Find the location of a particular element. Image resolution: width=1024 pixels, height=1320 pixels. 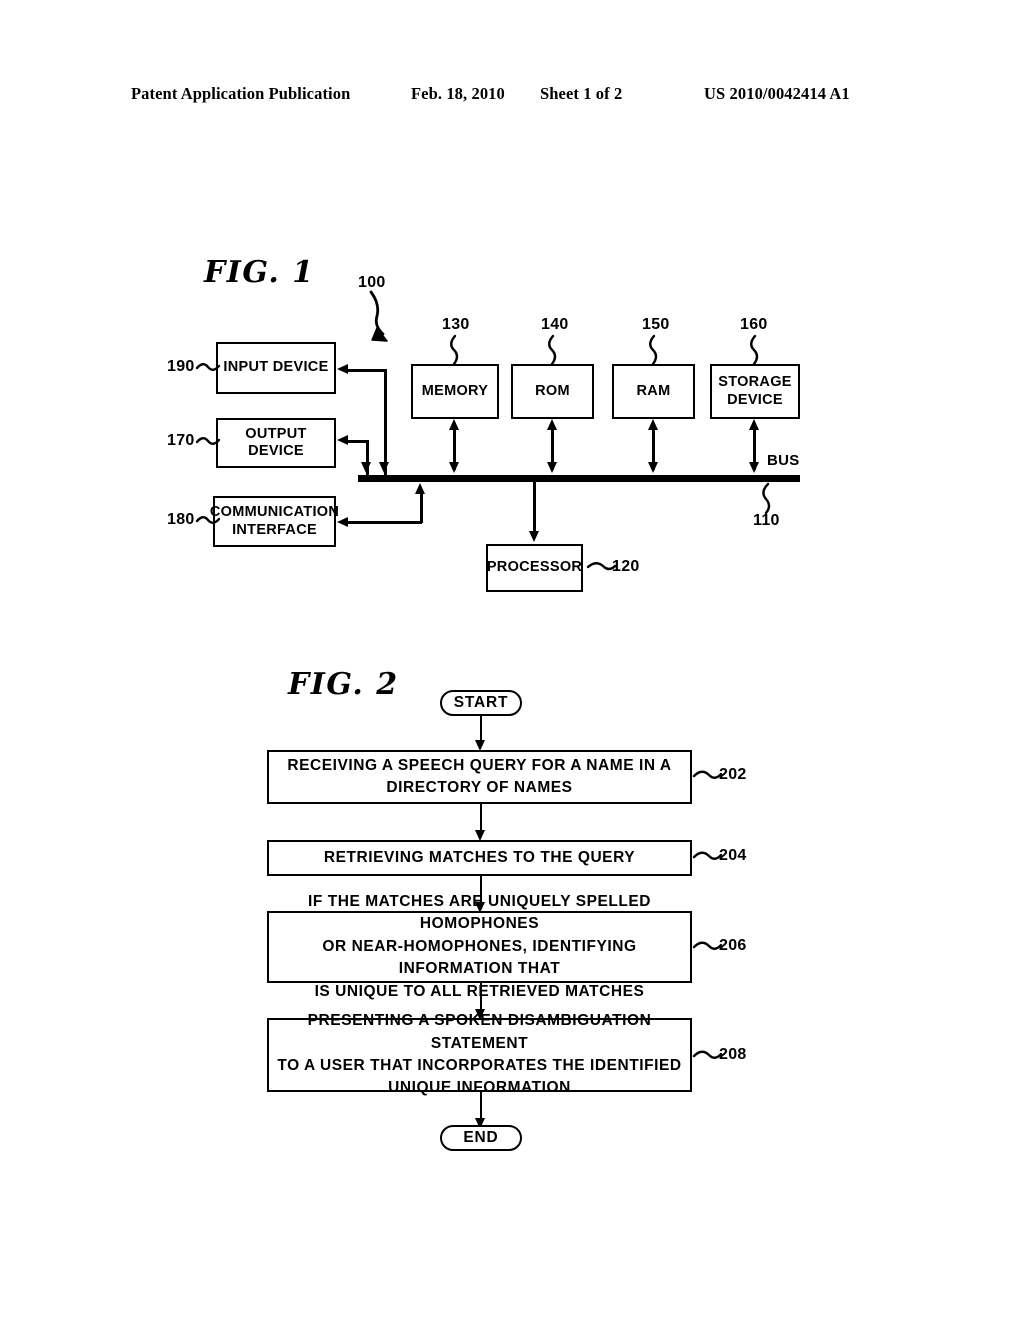

ref-numeral-206: 206 is located at coordinates (733, 945).